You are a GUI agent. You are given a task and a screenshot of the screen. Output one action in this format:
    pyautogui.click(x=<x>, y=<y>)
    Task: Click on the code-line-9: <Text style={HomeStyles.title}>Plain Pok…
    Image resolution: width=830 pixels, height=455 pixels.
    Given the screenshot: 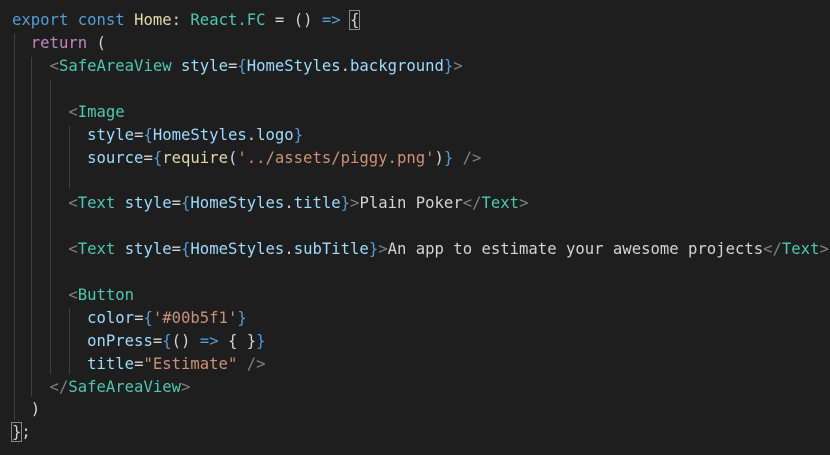 What is the action you would take?
    pyautogui.click(x=298, y=203)
    